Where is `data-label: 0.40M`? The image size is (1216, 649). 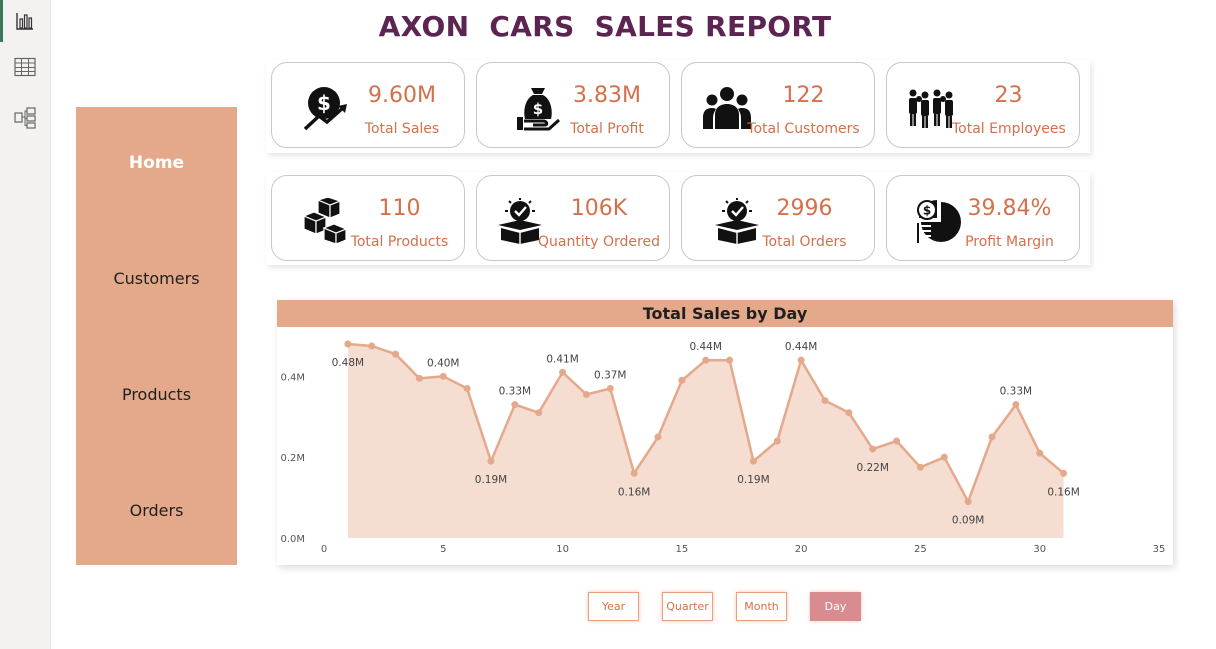
data-label: 0.40M is located at coordinates (443, 363).